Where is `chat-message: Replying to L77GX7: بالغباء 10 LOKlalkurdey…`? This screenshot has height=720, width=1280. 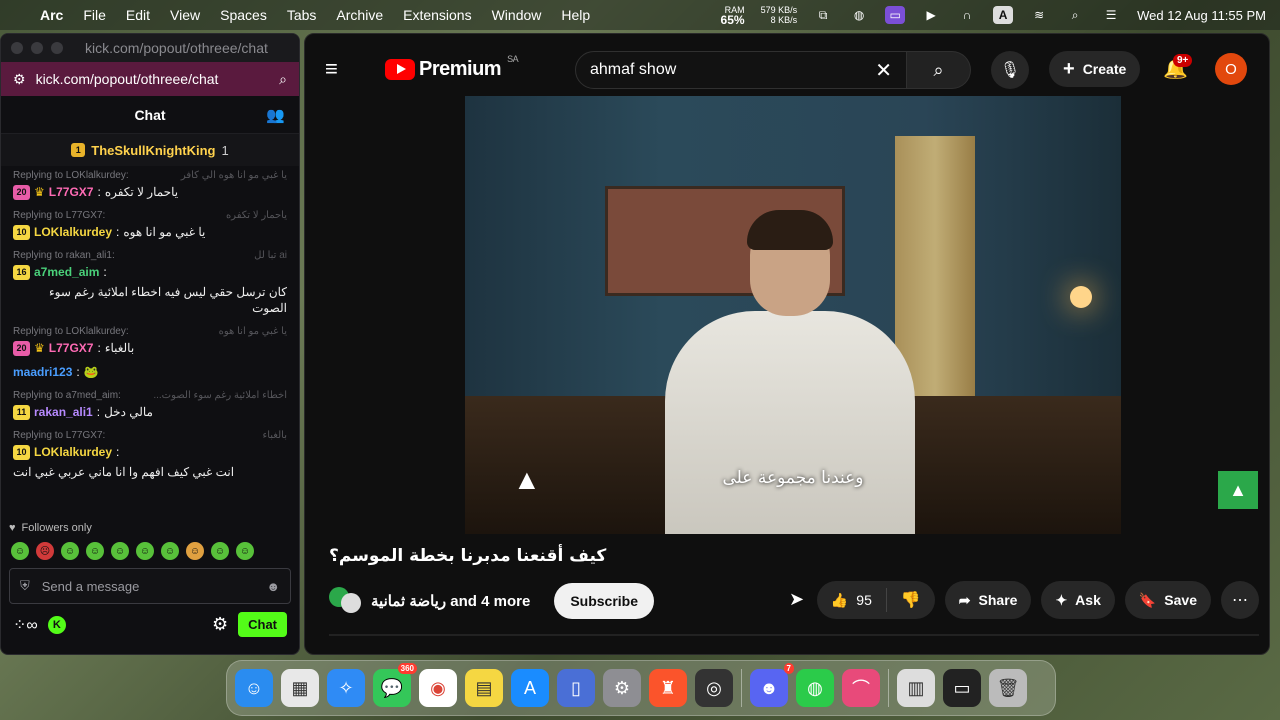 chat-message: Replying to L77GX7: بالغباء 10 LOKlalkurdey… is located at coordinates (150, 454).